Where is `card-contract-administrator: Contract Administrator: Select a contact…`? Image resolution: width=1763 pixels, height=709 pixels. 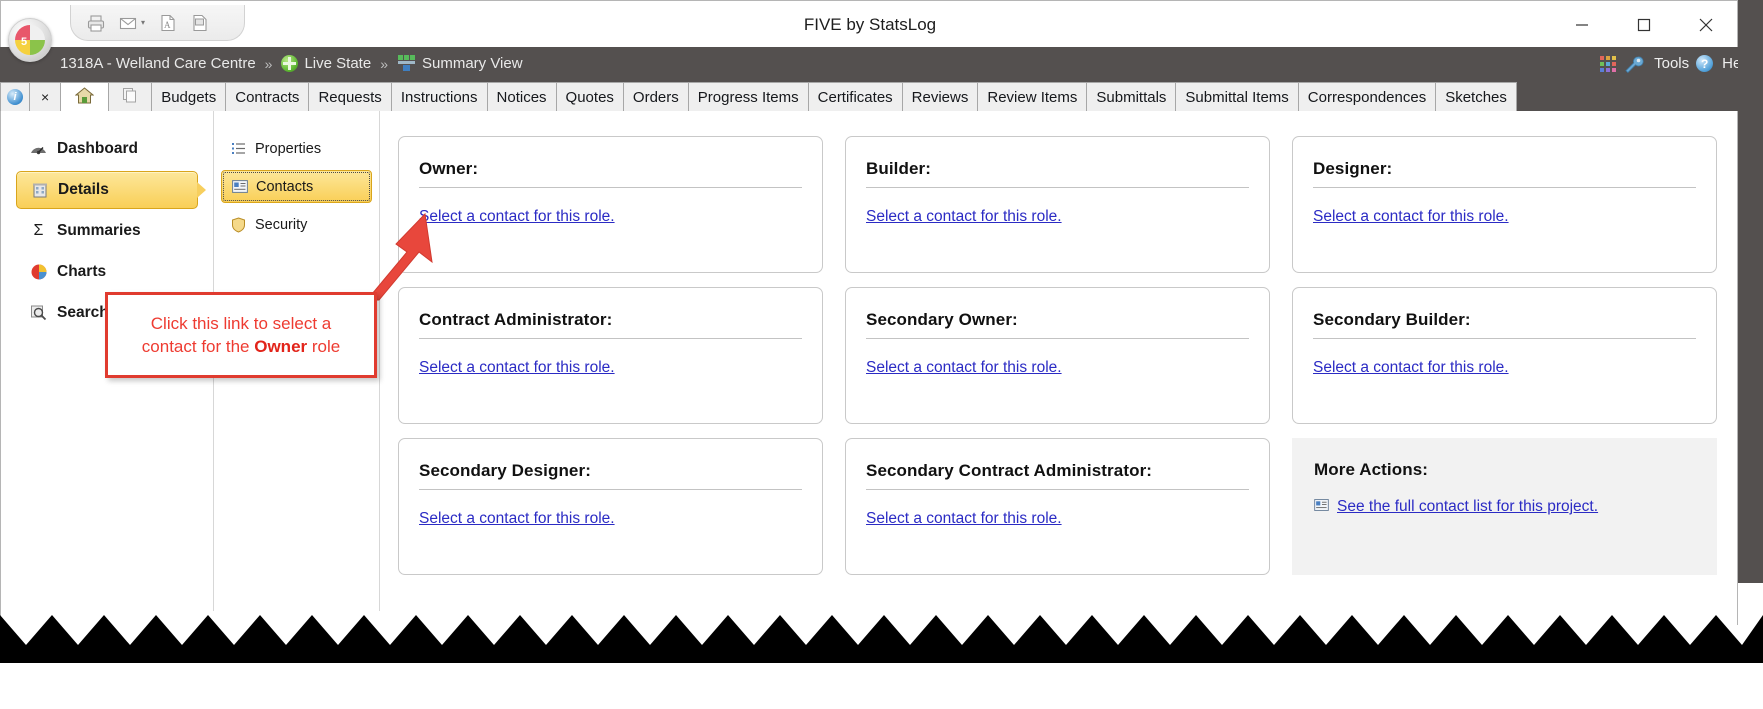 card-contract-administrator: Contract Administrator: Select a contact… is located at coordinates (610, 355).